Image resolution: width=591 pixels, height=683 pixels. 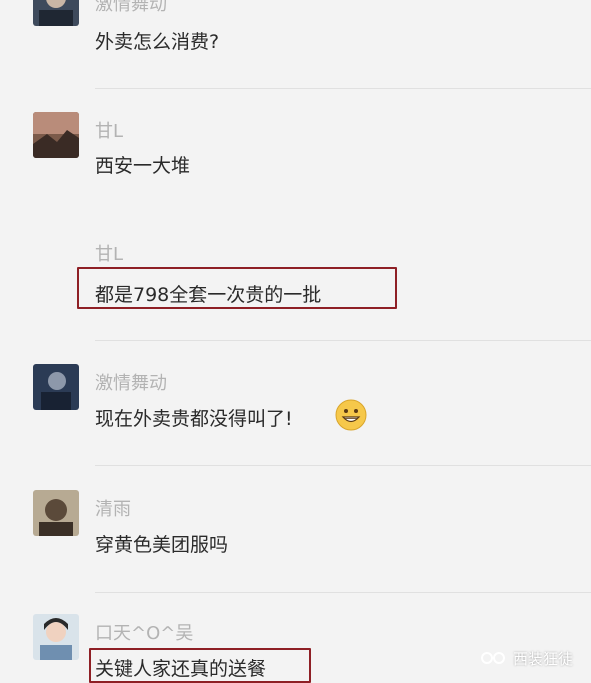 I want to click on sender-name: 清雨, so click(x=113, y=509).